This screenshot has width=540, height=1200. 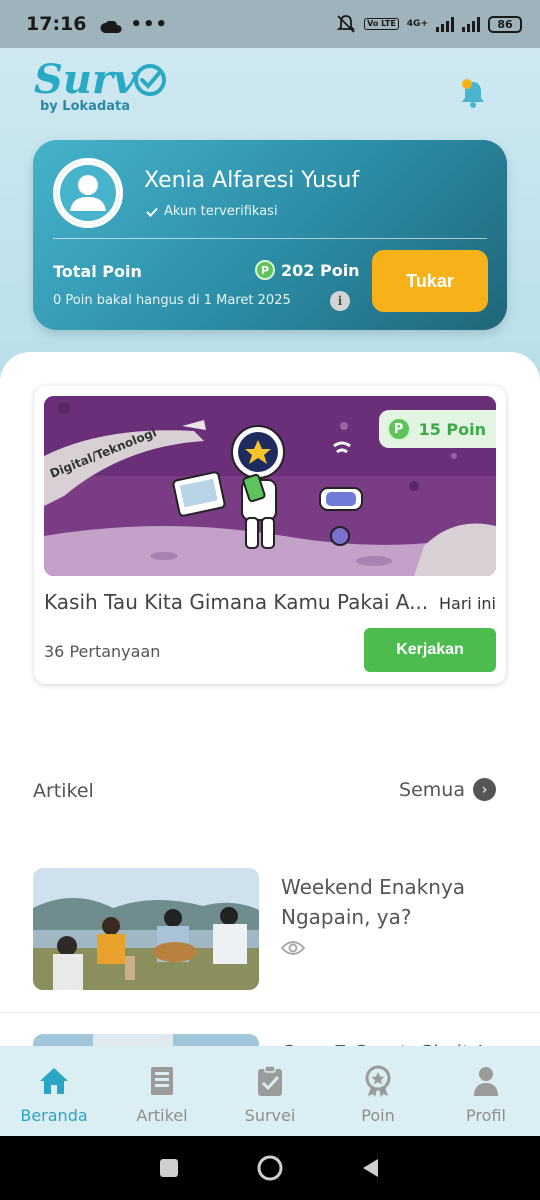 What do you see at coordinates (270, 24) in the screenshot?
I see `status-bar: 17:16 ••• Vo LTE 4G+ 86` at bounding box center [270, 24].